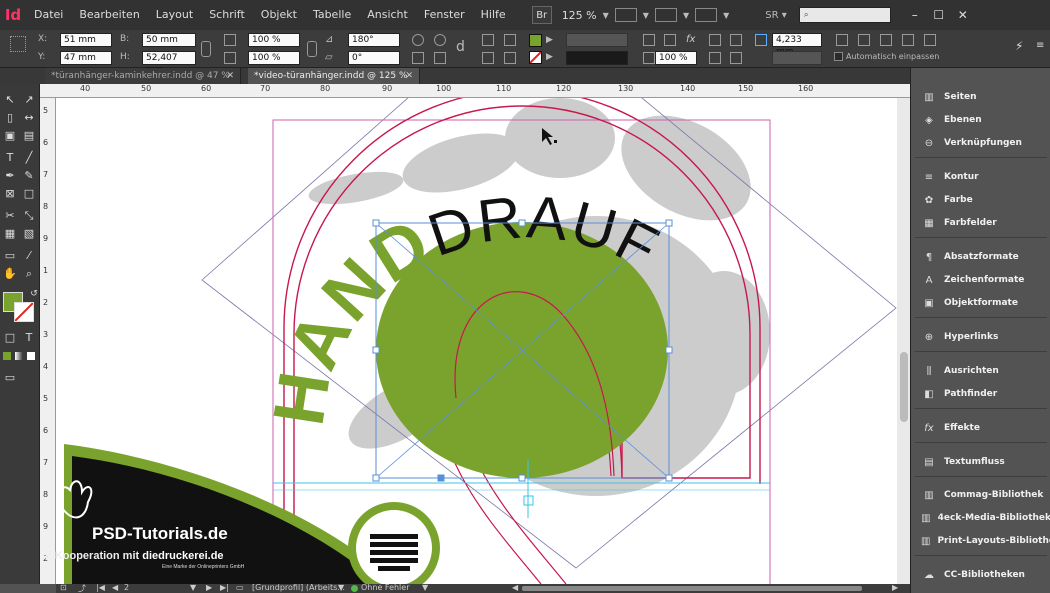 This screenshot has height=593, width=1050. I want to click on select-container-icon, so click(488, 40).